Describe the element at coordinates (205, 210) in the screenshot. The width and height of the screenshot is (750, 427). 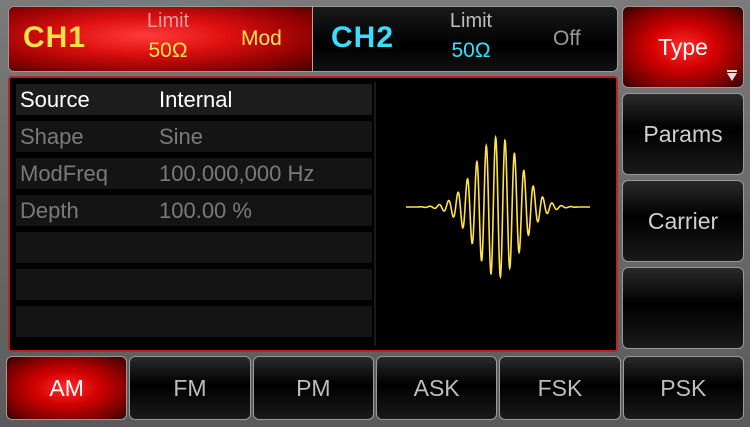
I see `param-value: 100.00 %` at that location.